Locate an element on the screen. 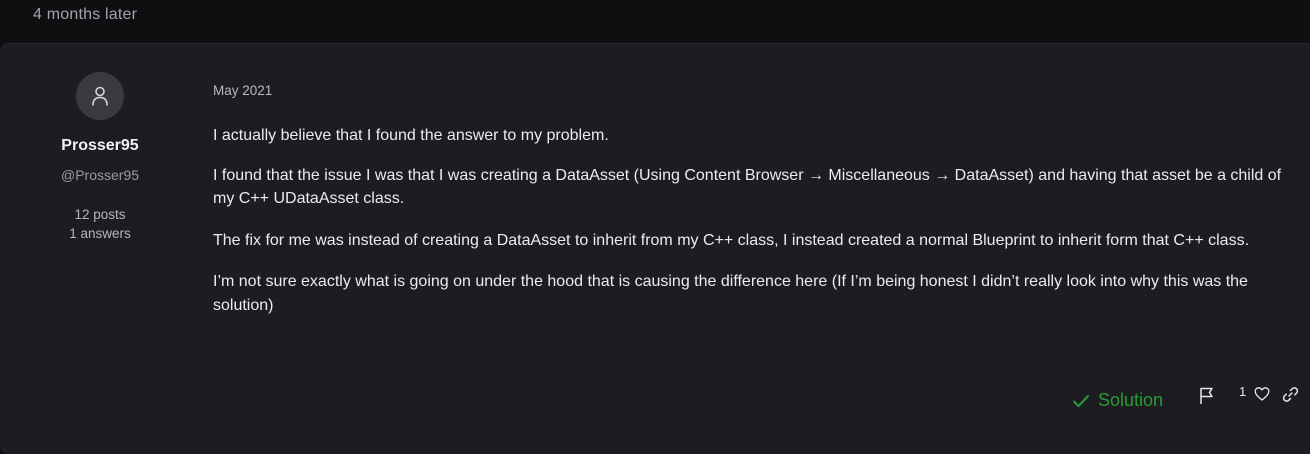 The height and width of the screenshot is (454, 1310). check-icon is located at coordinates (1081, 400).